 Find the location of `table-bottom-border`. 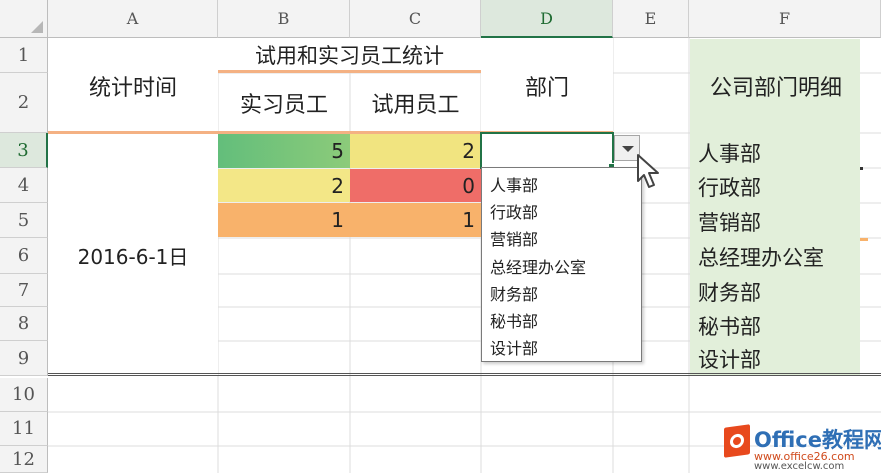

table-bottom-border is located at coordinates (464, 374).